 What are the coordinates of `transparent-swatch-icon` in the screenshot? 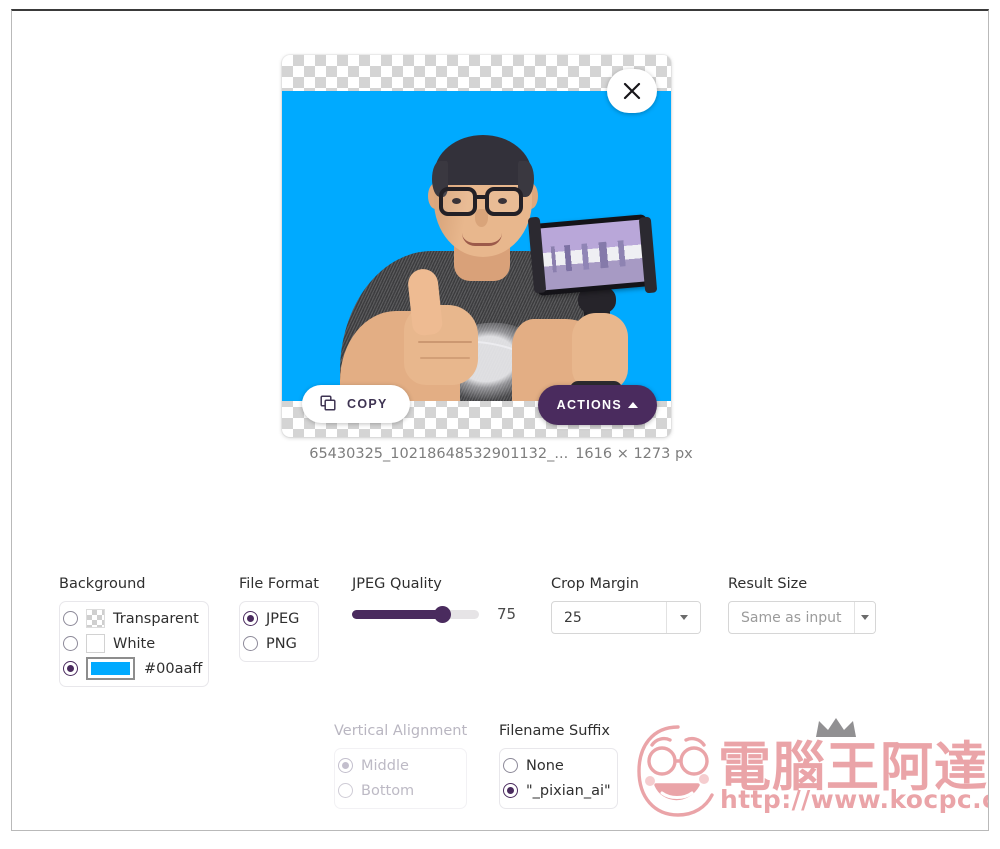 It's located at (95, 618).